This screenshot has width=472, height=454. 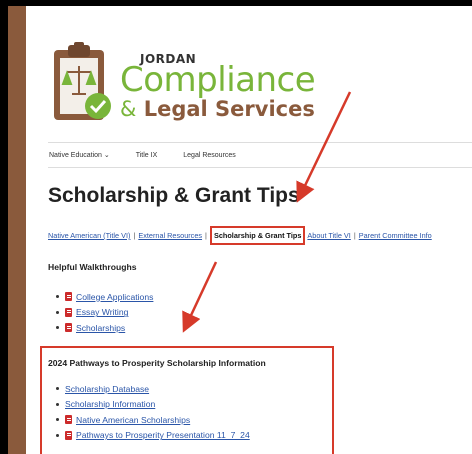 I want to click on nav-item-title-ix: Title IX, so click(x=147, y=155).